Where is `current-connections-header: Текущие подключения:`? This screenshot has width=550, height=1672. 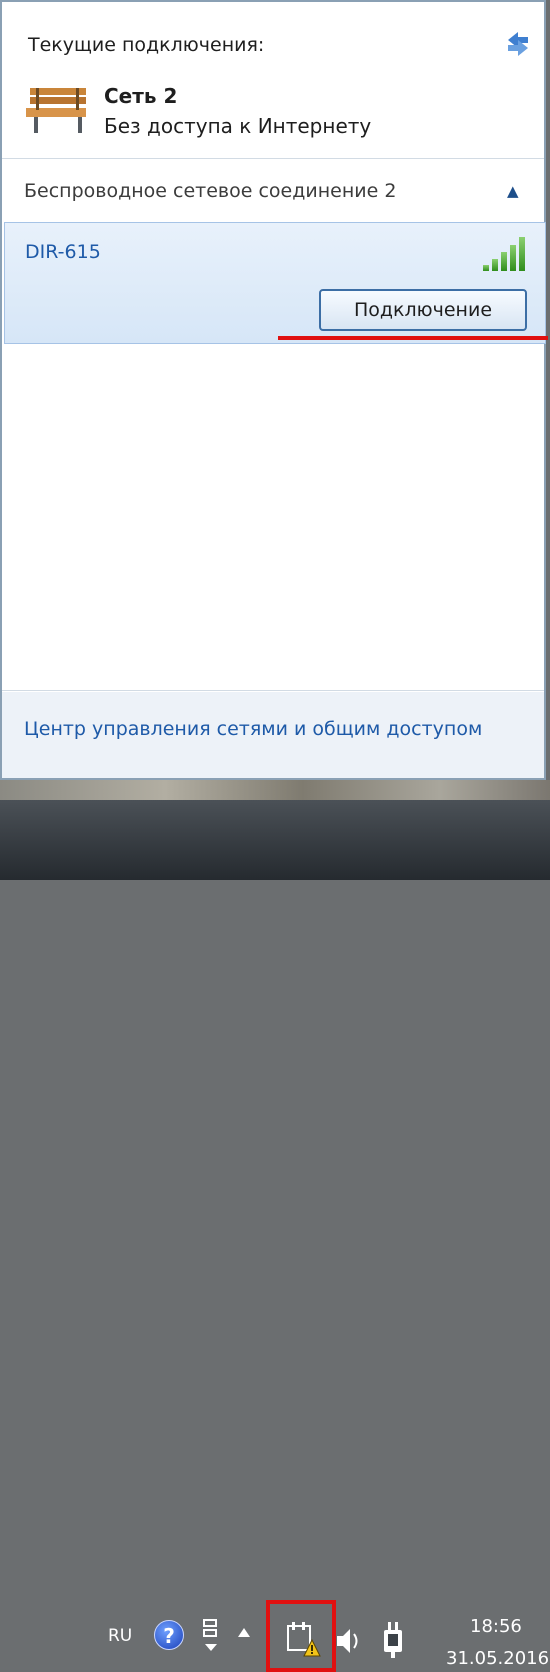
current-connections-header: Текущие подключения: is located at coordinates (146, 45).